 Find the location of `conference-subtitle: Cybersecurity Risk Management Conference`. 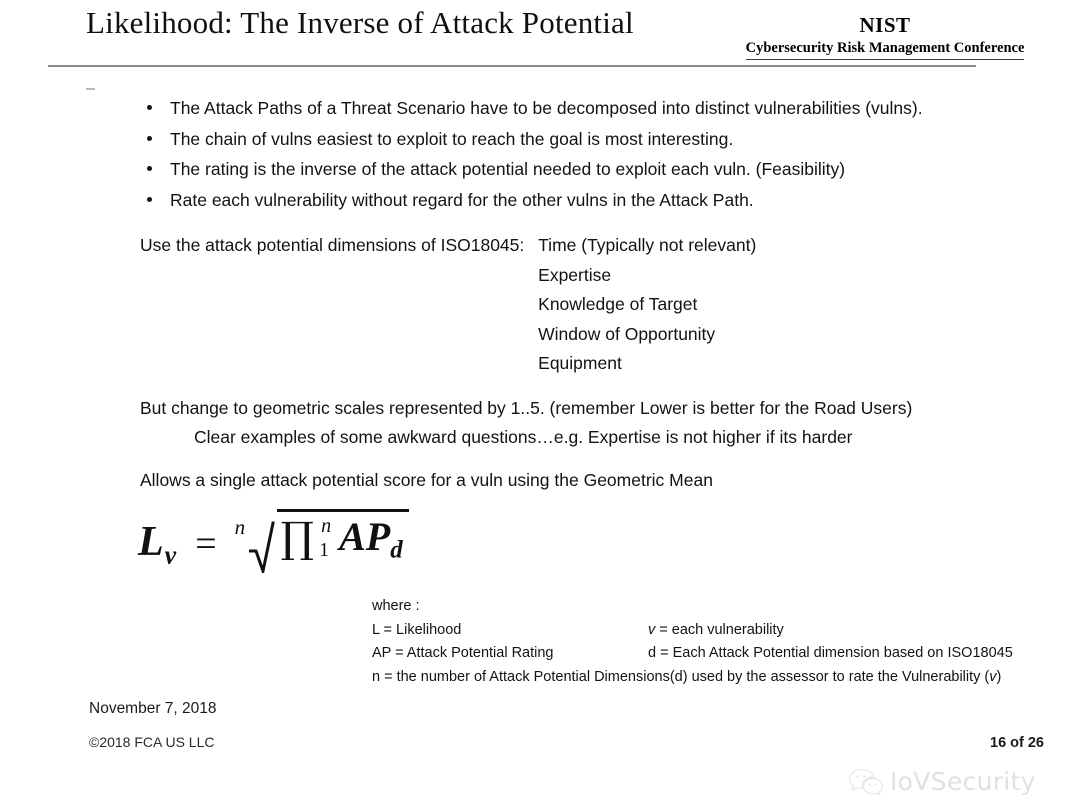

conference-subtitle: Cybersecurity Risk Management Conference is located at coordinates (885, 49).